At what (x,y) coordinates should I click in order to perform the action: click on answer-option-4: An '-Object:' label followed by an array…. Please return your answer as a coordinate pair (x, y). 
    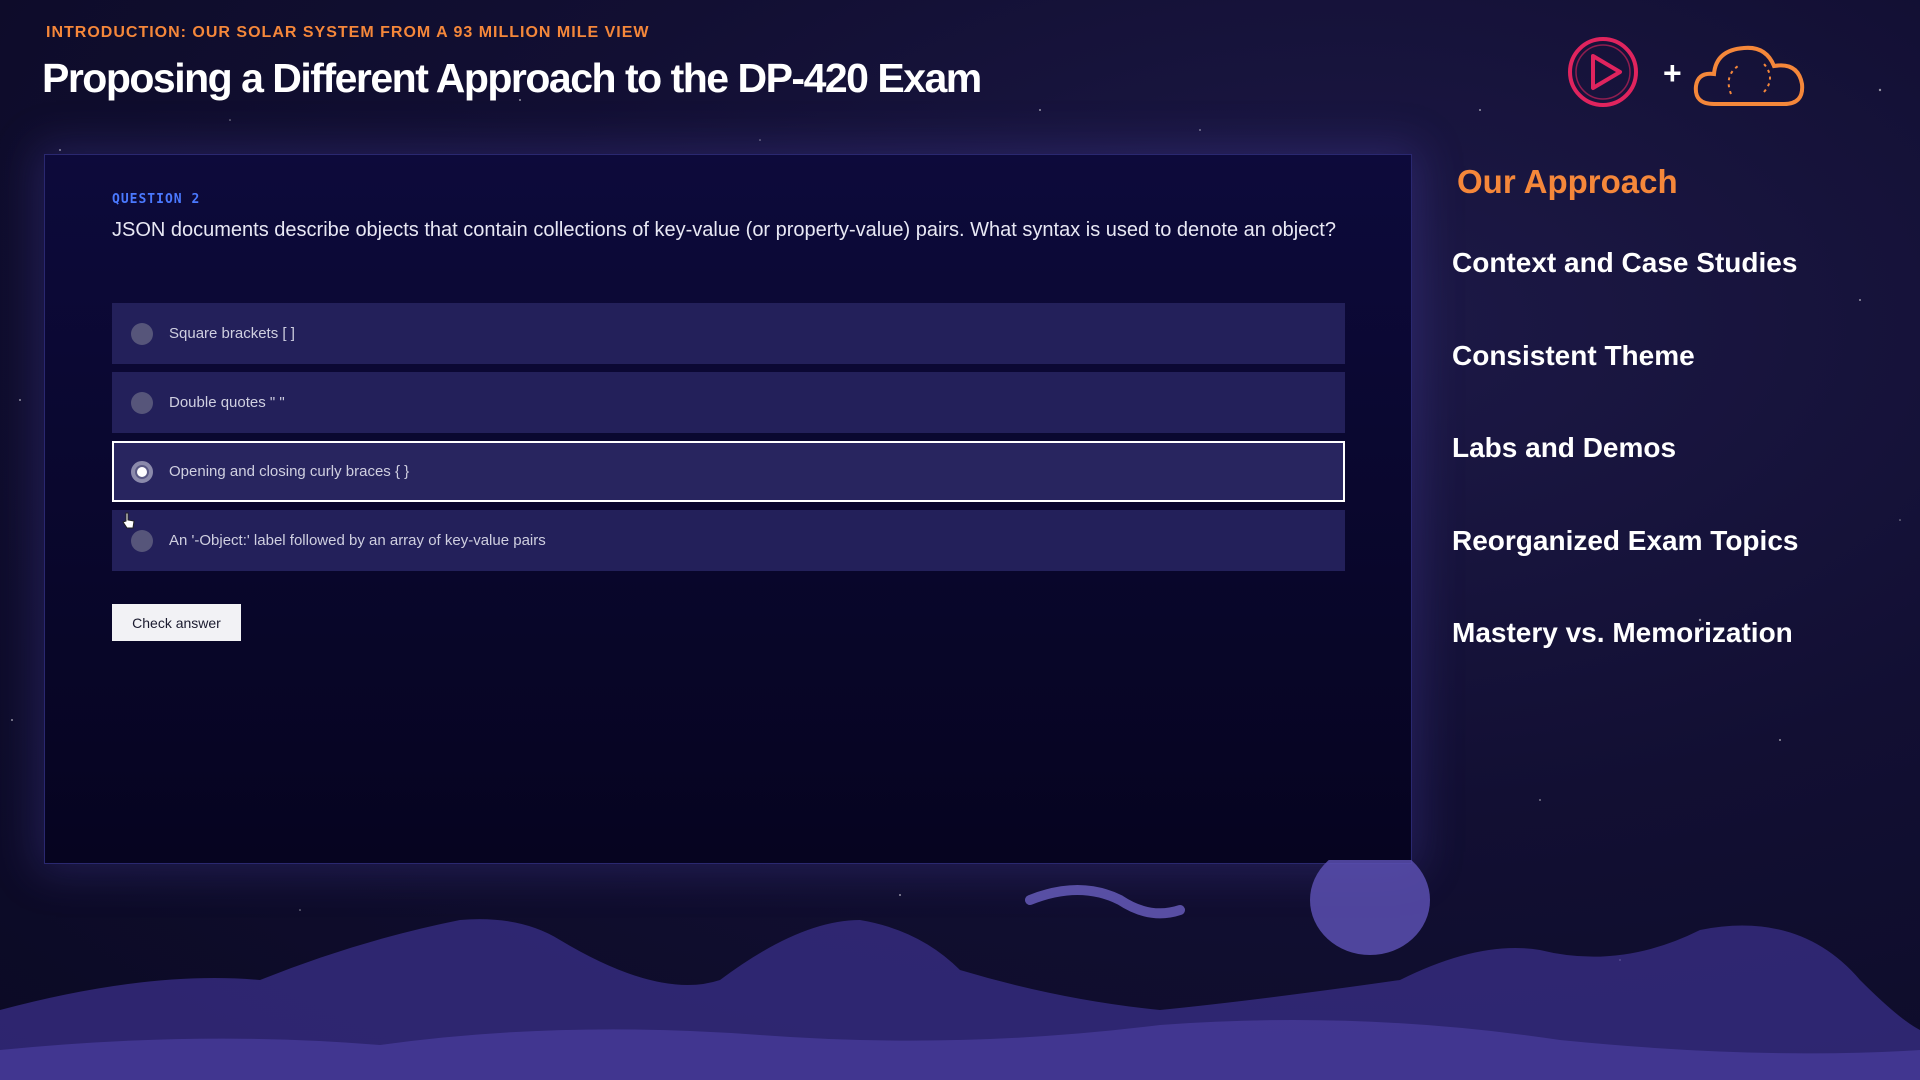
    Looking at the image, I should click on (728, 540).